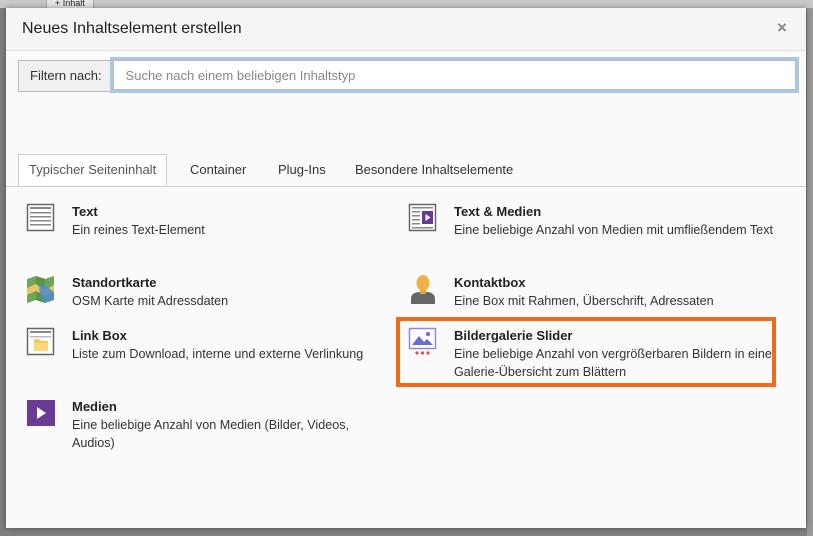 Image resolution: width=813 pixels, height=536 pixels. What do you see at coordinates (423, 289) in the screenshot?
I see `contact-person-icon` at bounding box center [423, 289].